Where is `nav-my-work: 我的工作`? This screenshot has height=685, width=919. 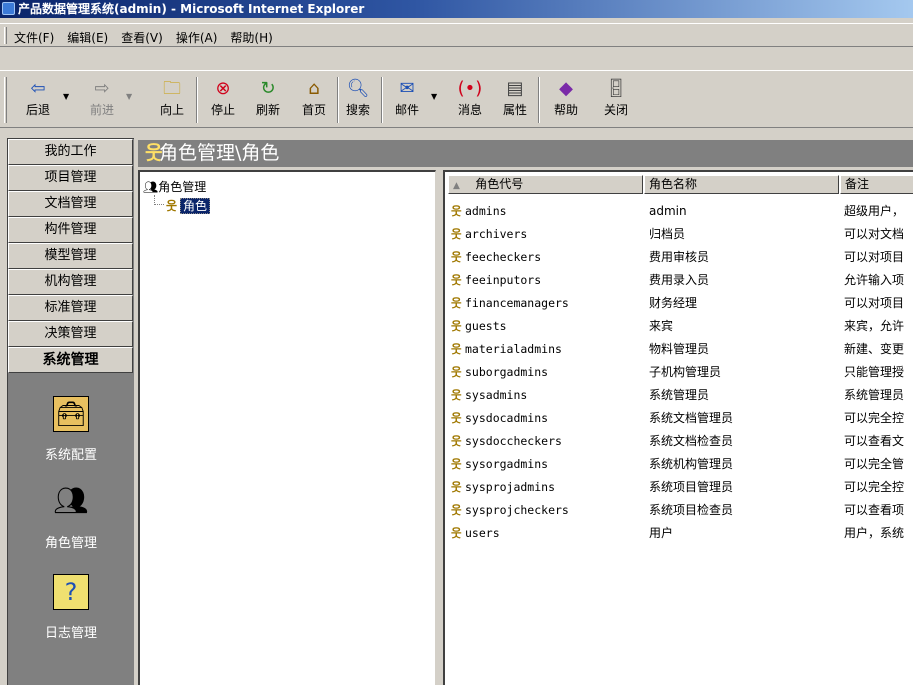
nav-my-work: 我的工作 is located at coordinates (70, 152).